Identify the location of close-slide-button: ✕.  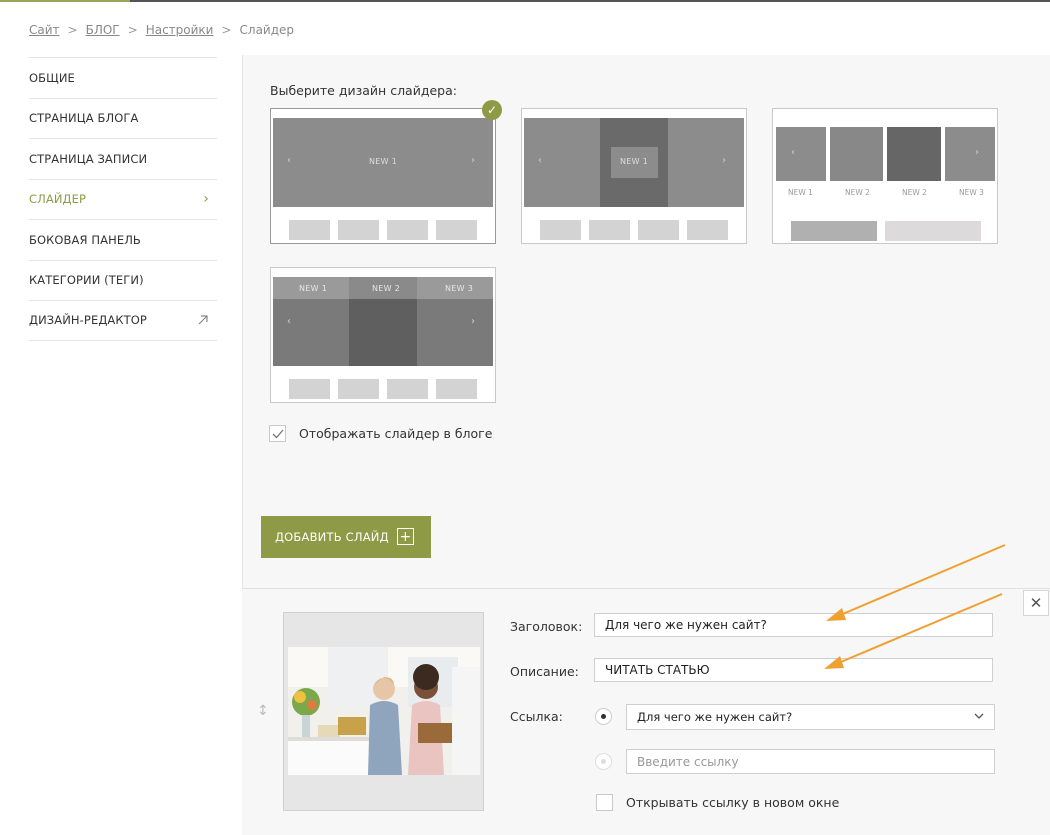
(1036, 603).